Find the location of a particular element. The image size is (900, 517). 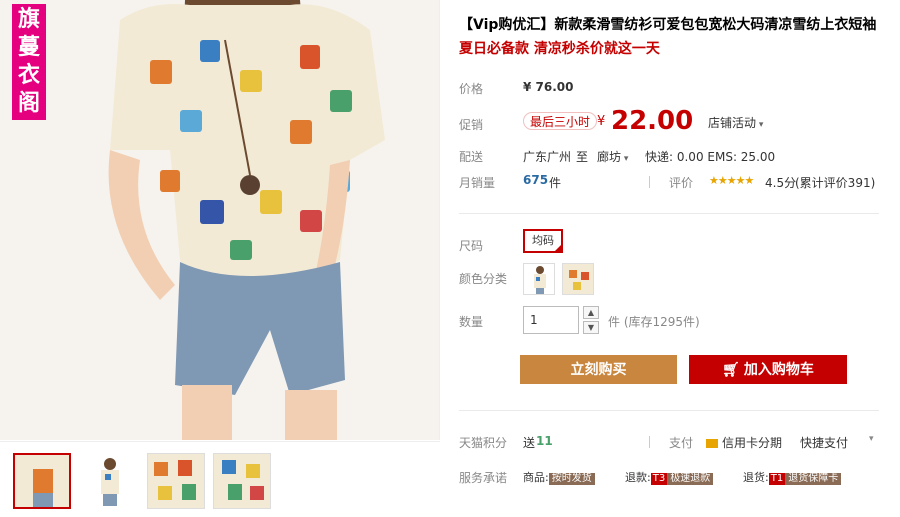

currency-symbol: ¥ is located at coordinates (601, 121).